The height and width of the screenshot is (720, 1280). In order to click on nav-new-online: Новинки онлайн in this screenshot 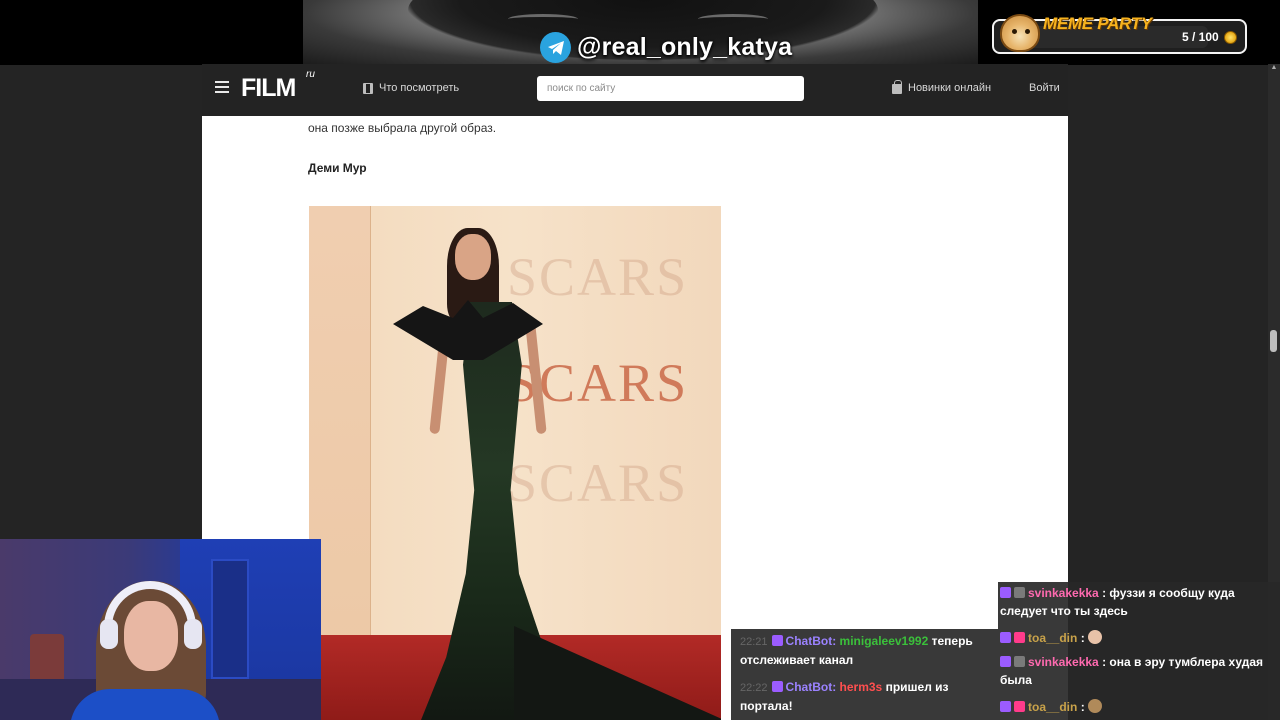, I will do `click(942, 87)`.